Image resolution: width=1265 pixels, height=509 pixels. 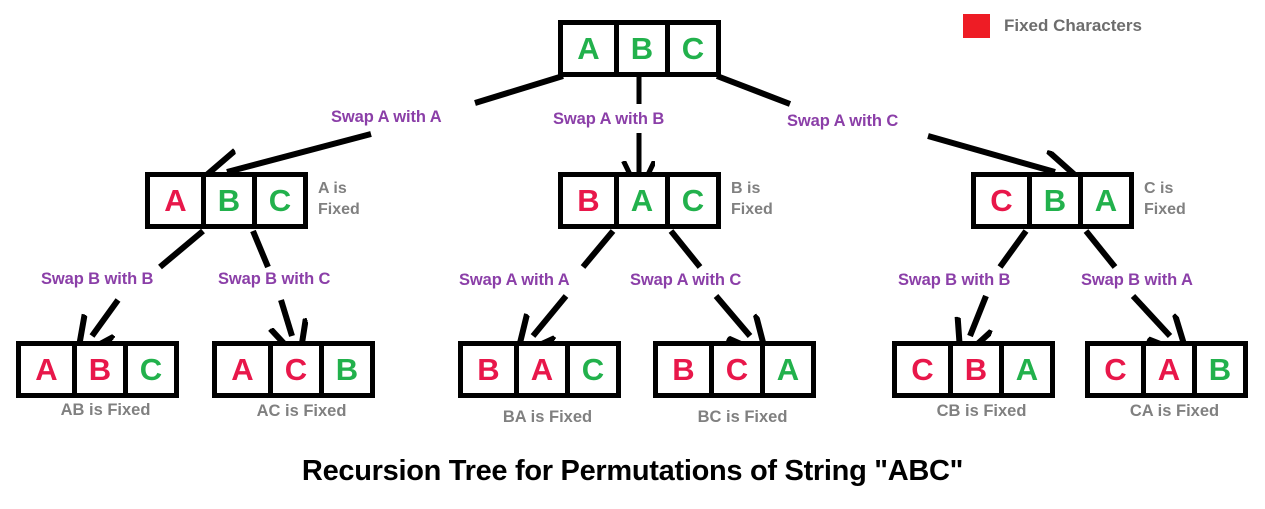 I want to click on node-cb-fixed-cell-0: C, so click(x=922, y=369).